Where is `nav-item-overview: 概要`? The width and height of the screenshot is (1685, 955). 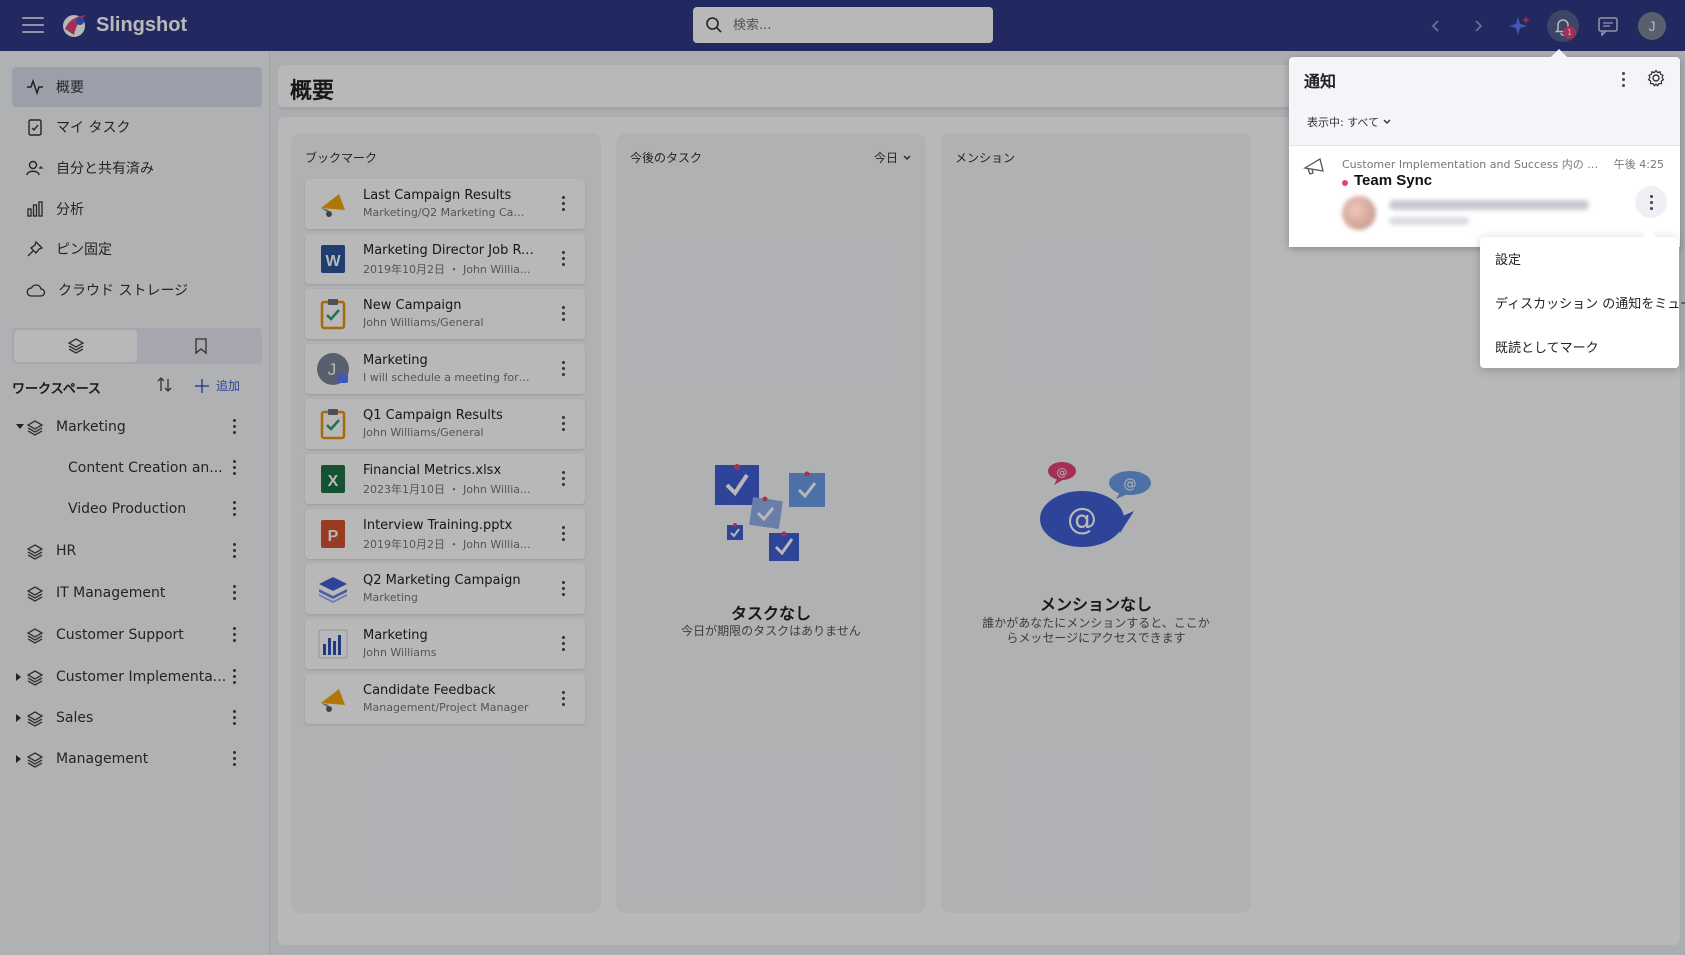
nav-item-overview: 概要 is located at coordinates (137, 87).